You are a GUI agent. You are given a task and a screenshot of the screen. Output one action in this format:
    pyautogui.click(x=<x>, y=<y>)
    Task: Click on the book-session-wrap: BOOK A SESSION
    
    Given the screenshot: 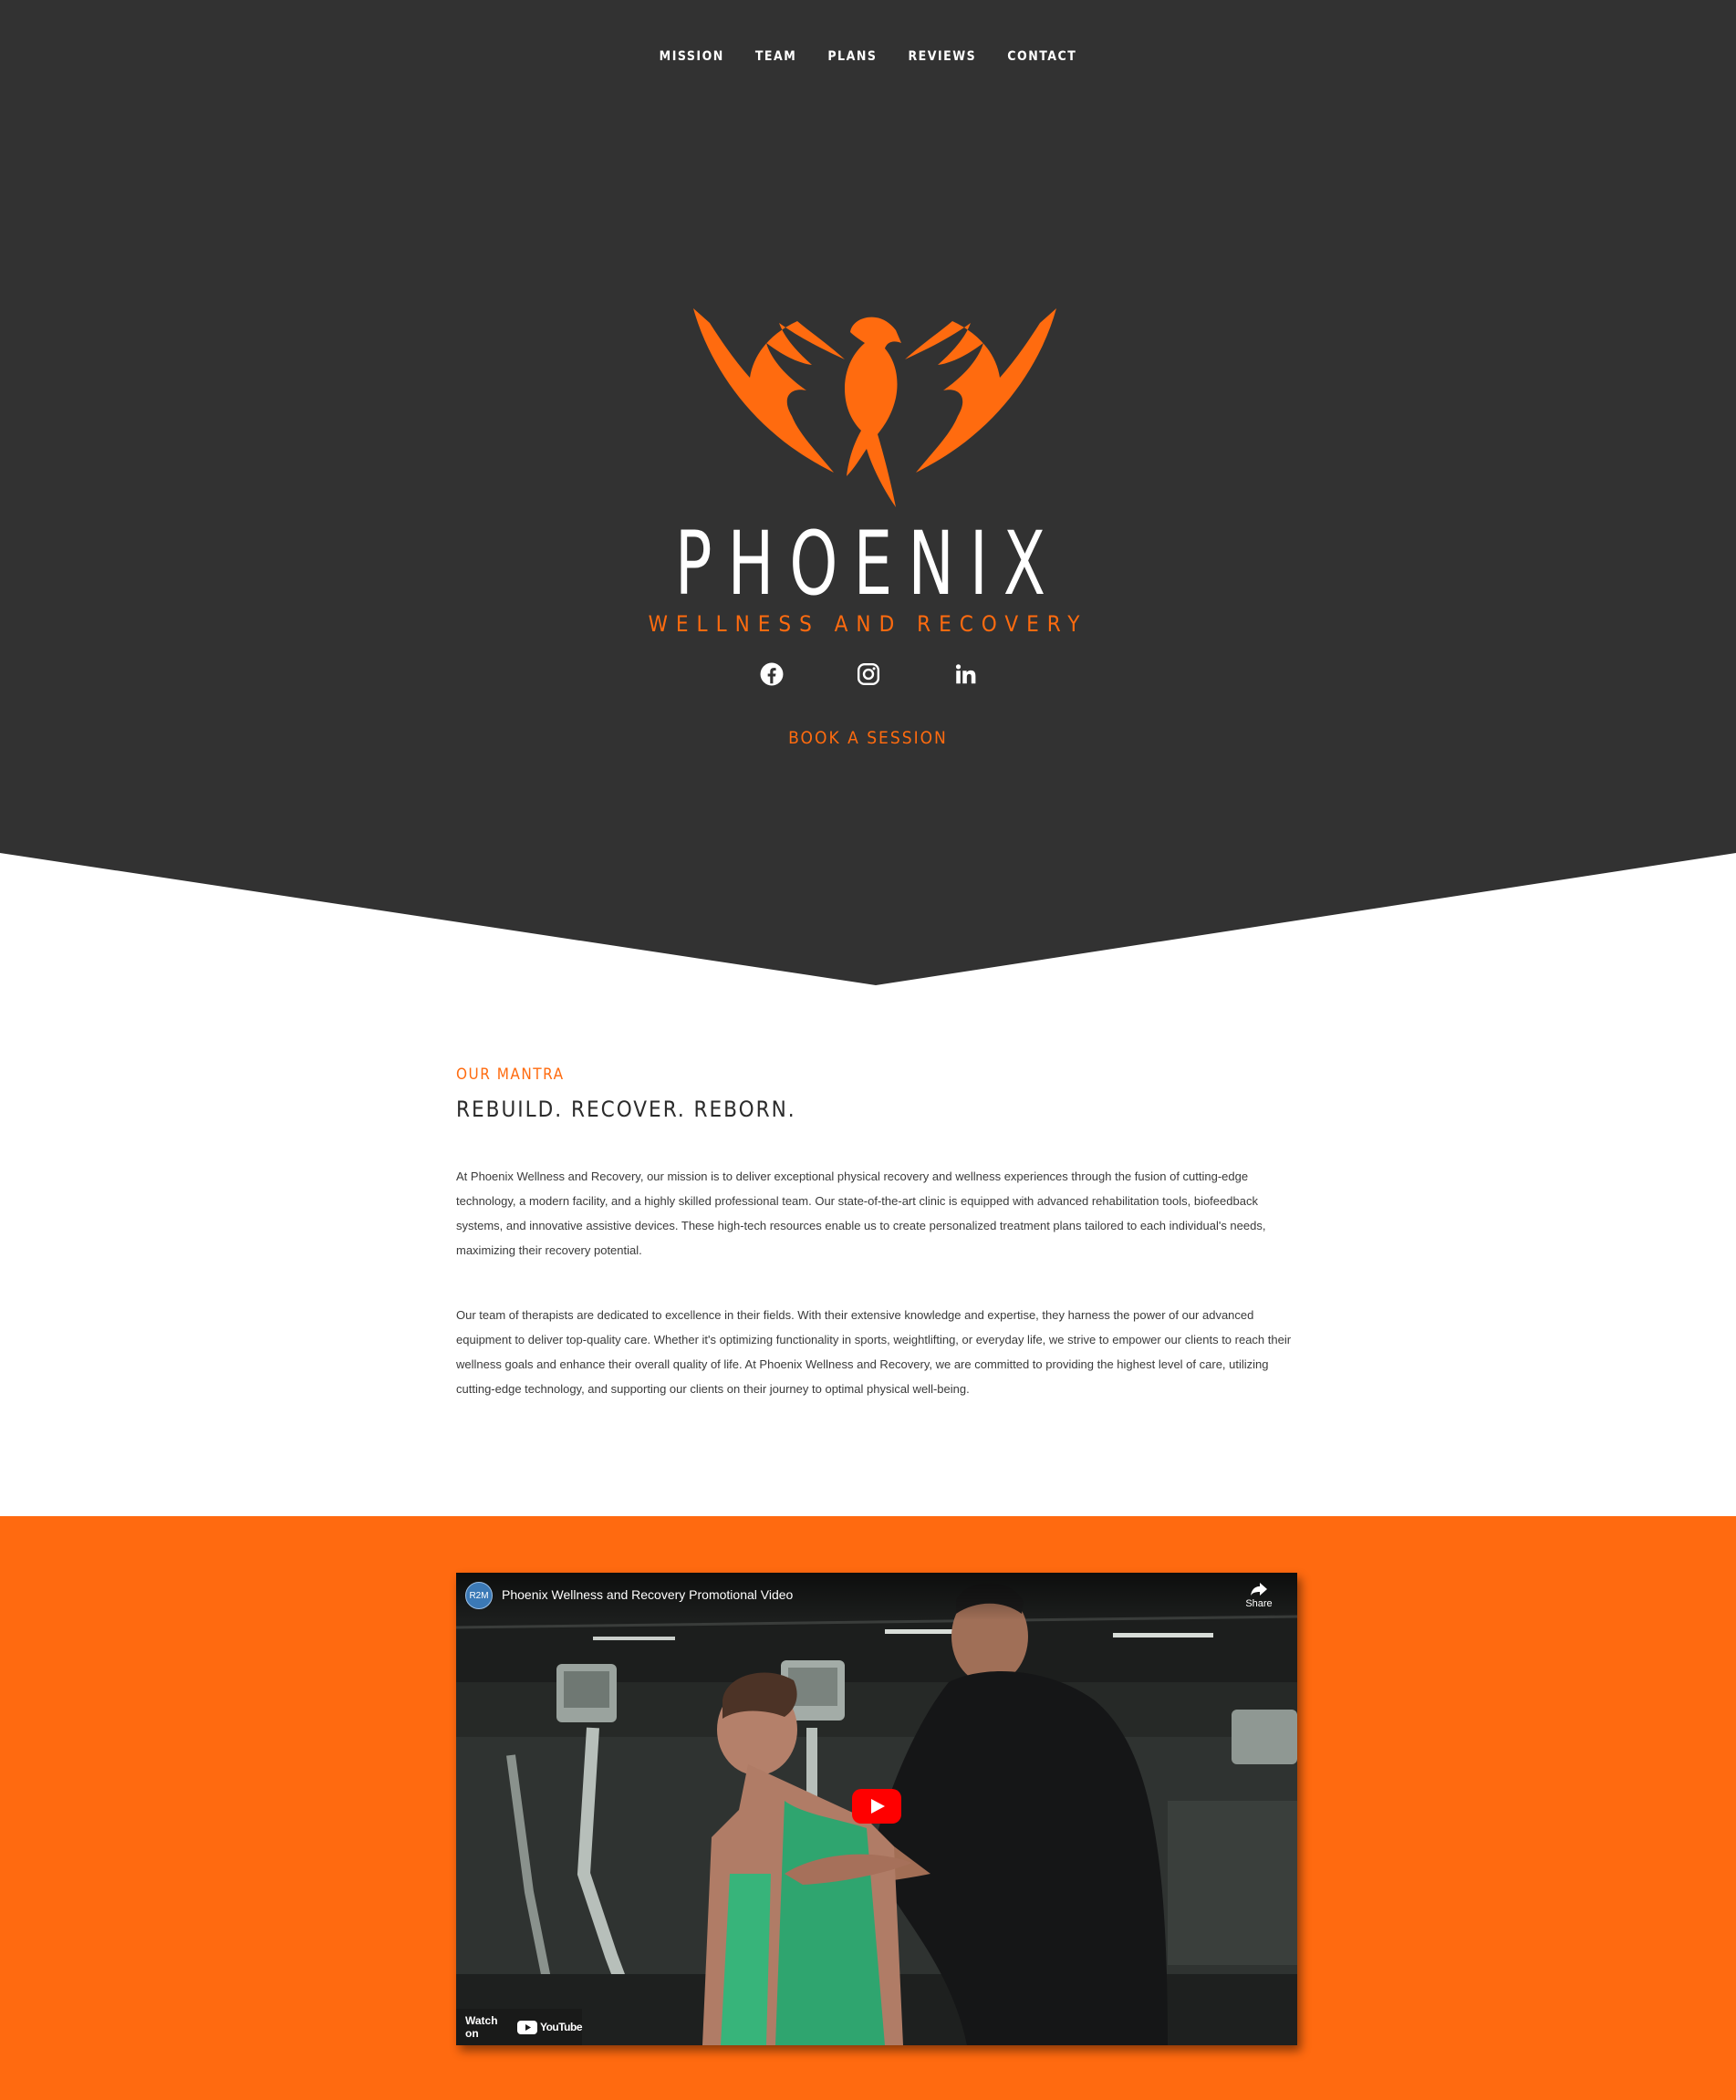 What is the action you would take?
    pyautogui.click(x=868, y=738)
    